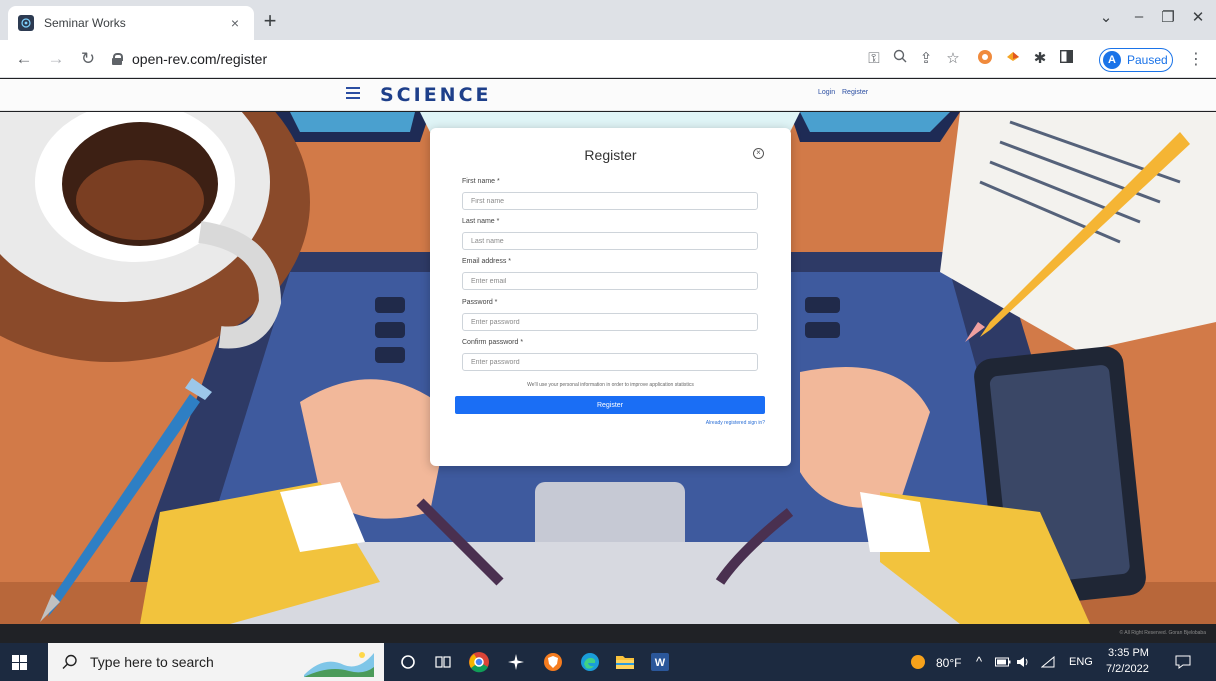  What do you see at coordinates (1066, 59) in the screenshot?
I see `side-panel-icon` at bounding box center [1066, 59].